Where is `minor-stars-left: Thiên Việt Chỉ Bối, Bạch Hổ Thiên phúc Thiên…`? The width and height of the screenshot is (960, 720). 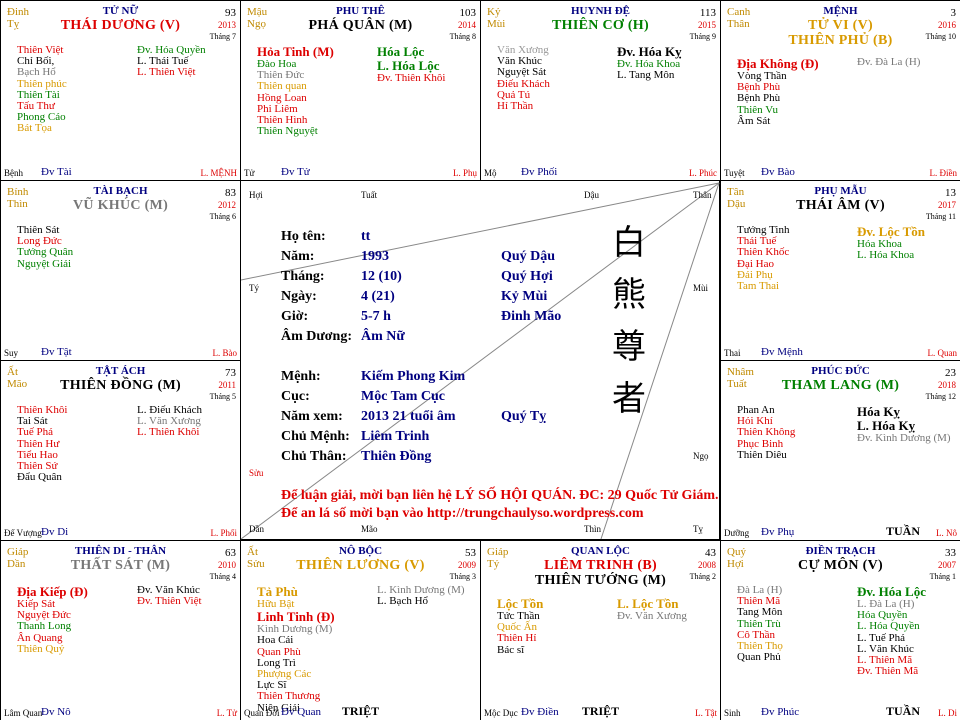 minor-stars-left: Thiên Việt Chỉ Bối, Bạch Hổ Thiên phúc Thiên… is located at coordinates (42, 89).